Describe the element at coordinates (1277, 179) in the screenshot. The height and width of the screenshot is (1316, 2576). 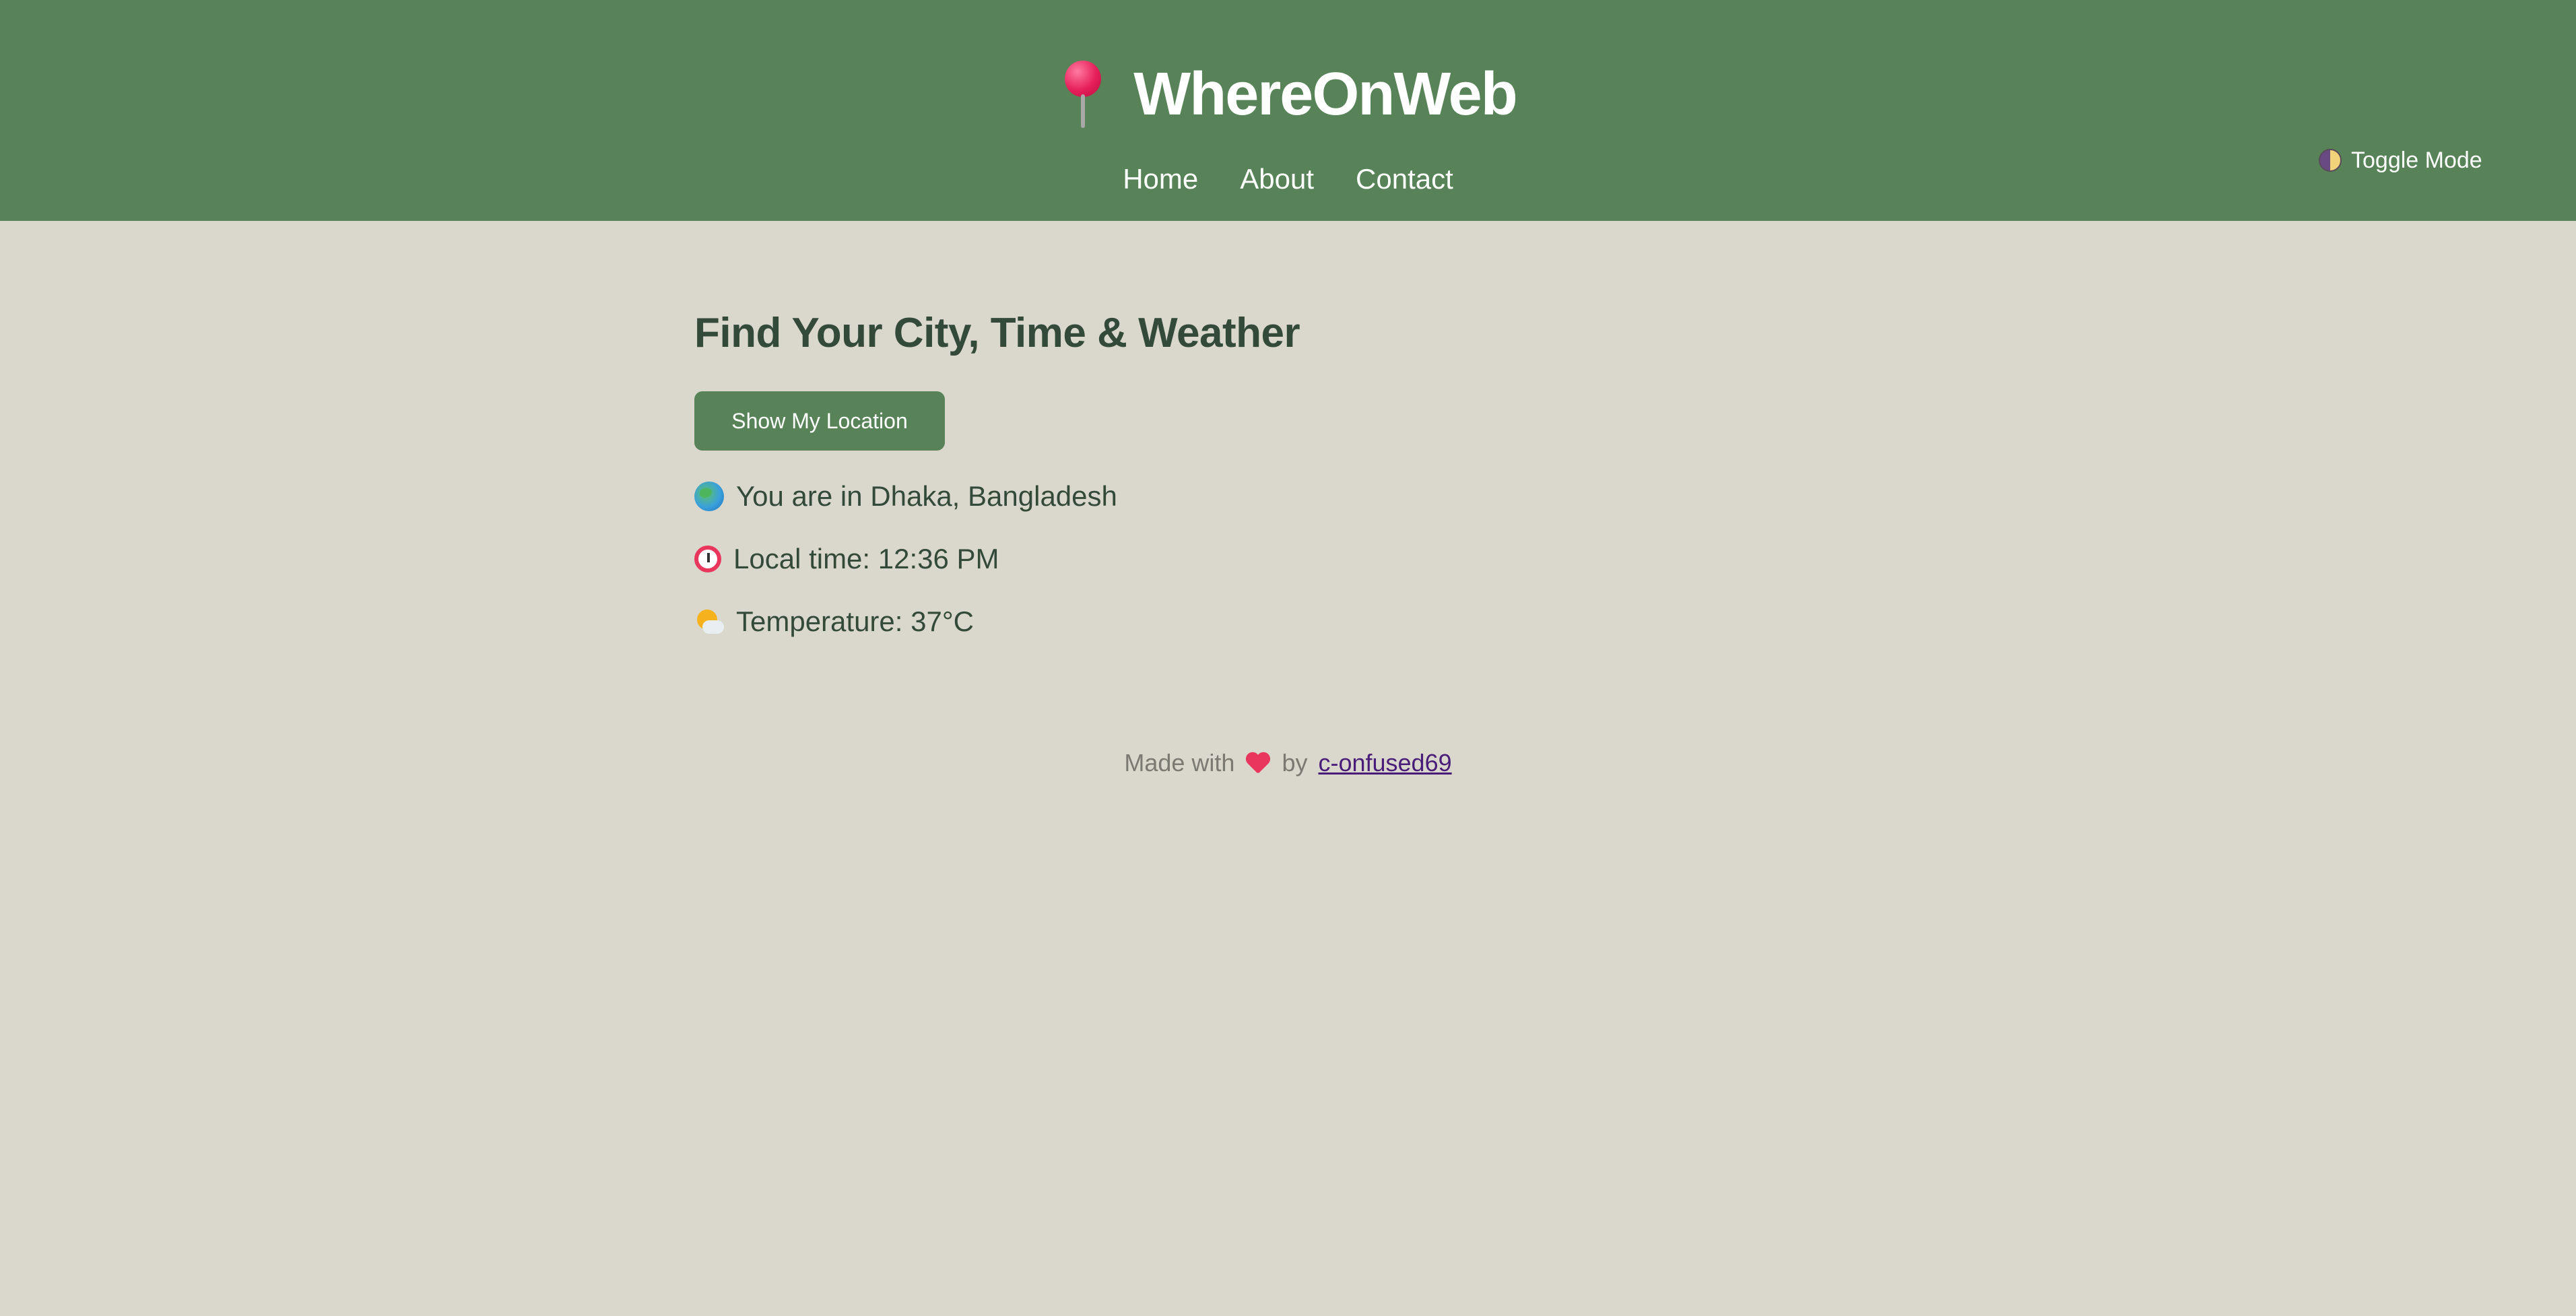
I see `nav-about-link: About` at that location.